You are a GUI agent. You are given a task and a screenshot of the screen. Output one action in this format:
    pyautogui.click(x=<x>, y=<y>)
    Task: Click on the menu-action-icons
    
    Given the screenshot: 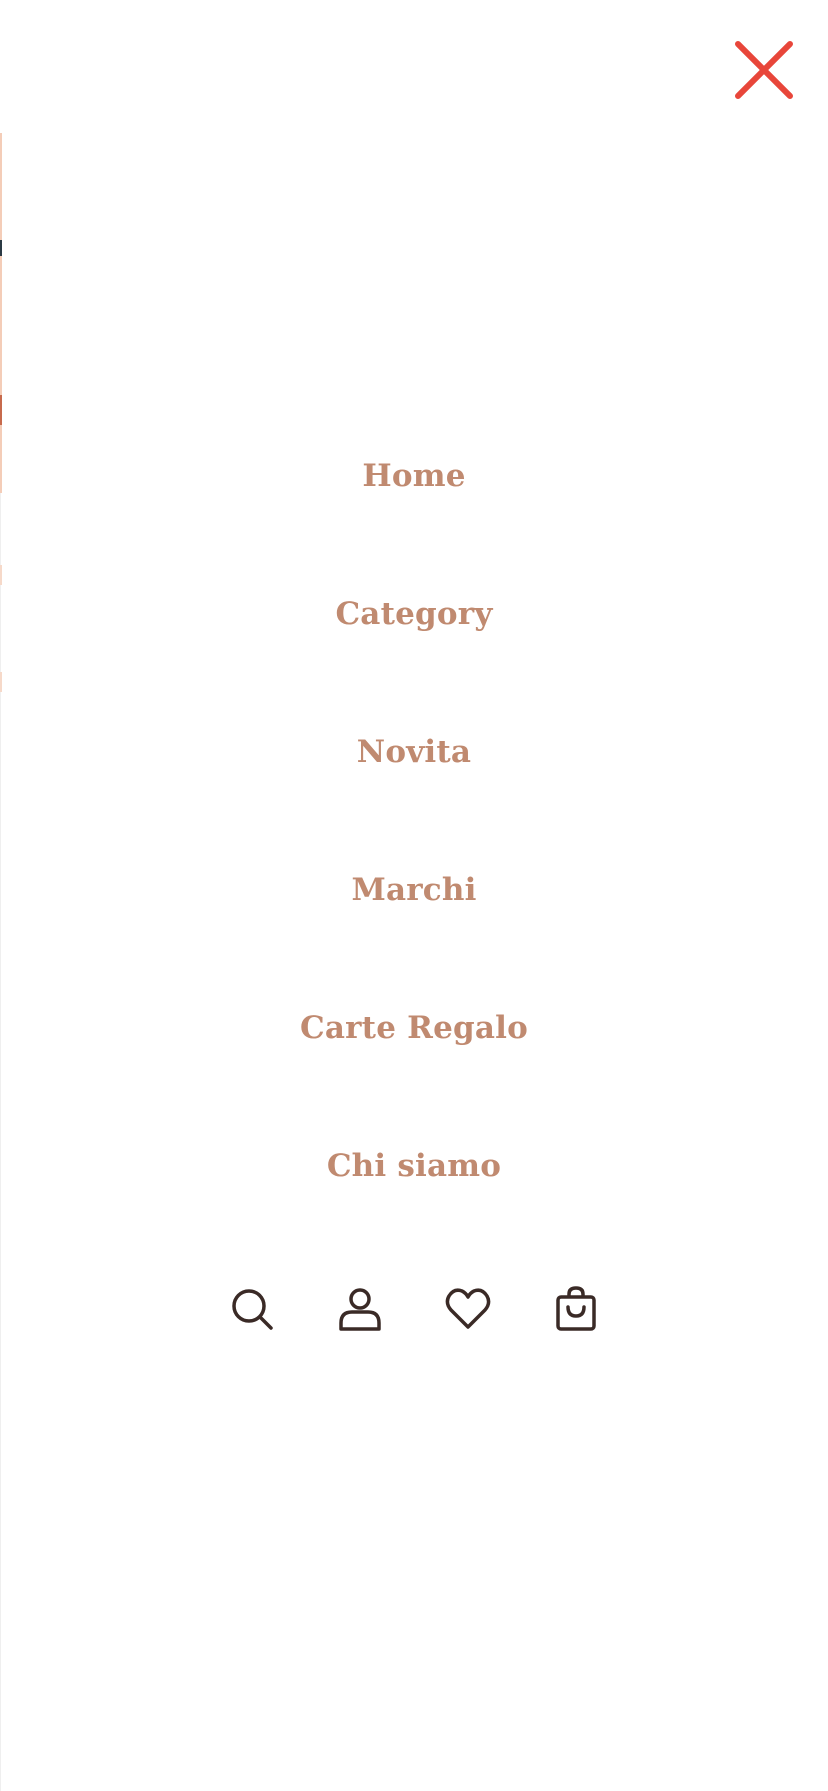 What is the action you would take?
    pyautogui.click(x=414, y=1309)
    